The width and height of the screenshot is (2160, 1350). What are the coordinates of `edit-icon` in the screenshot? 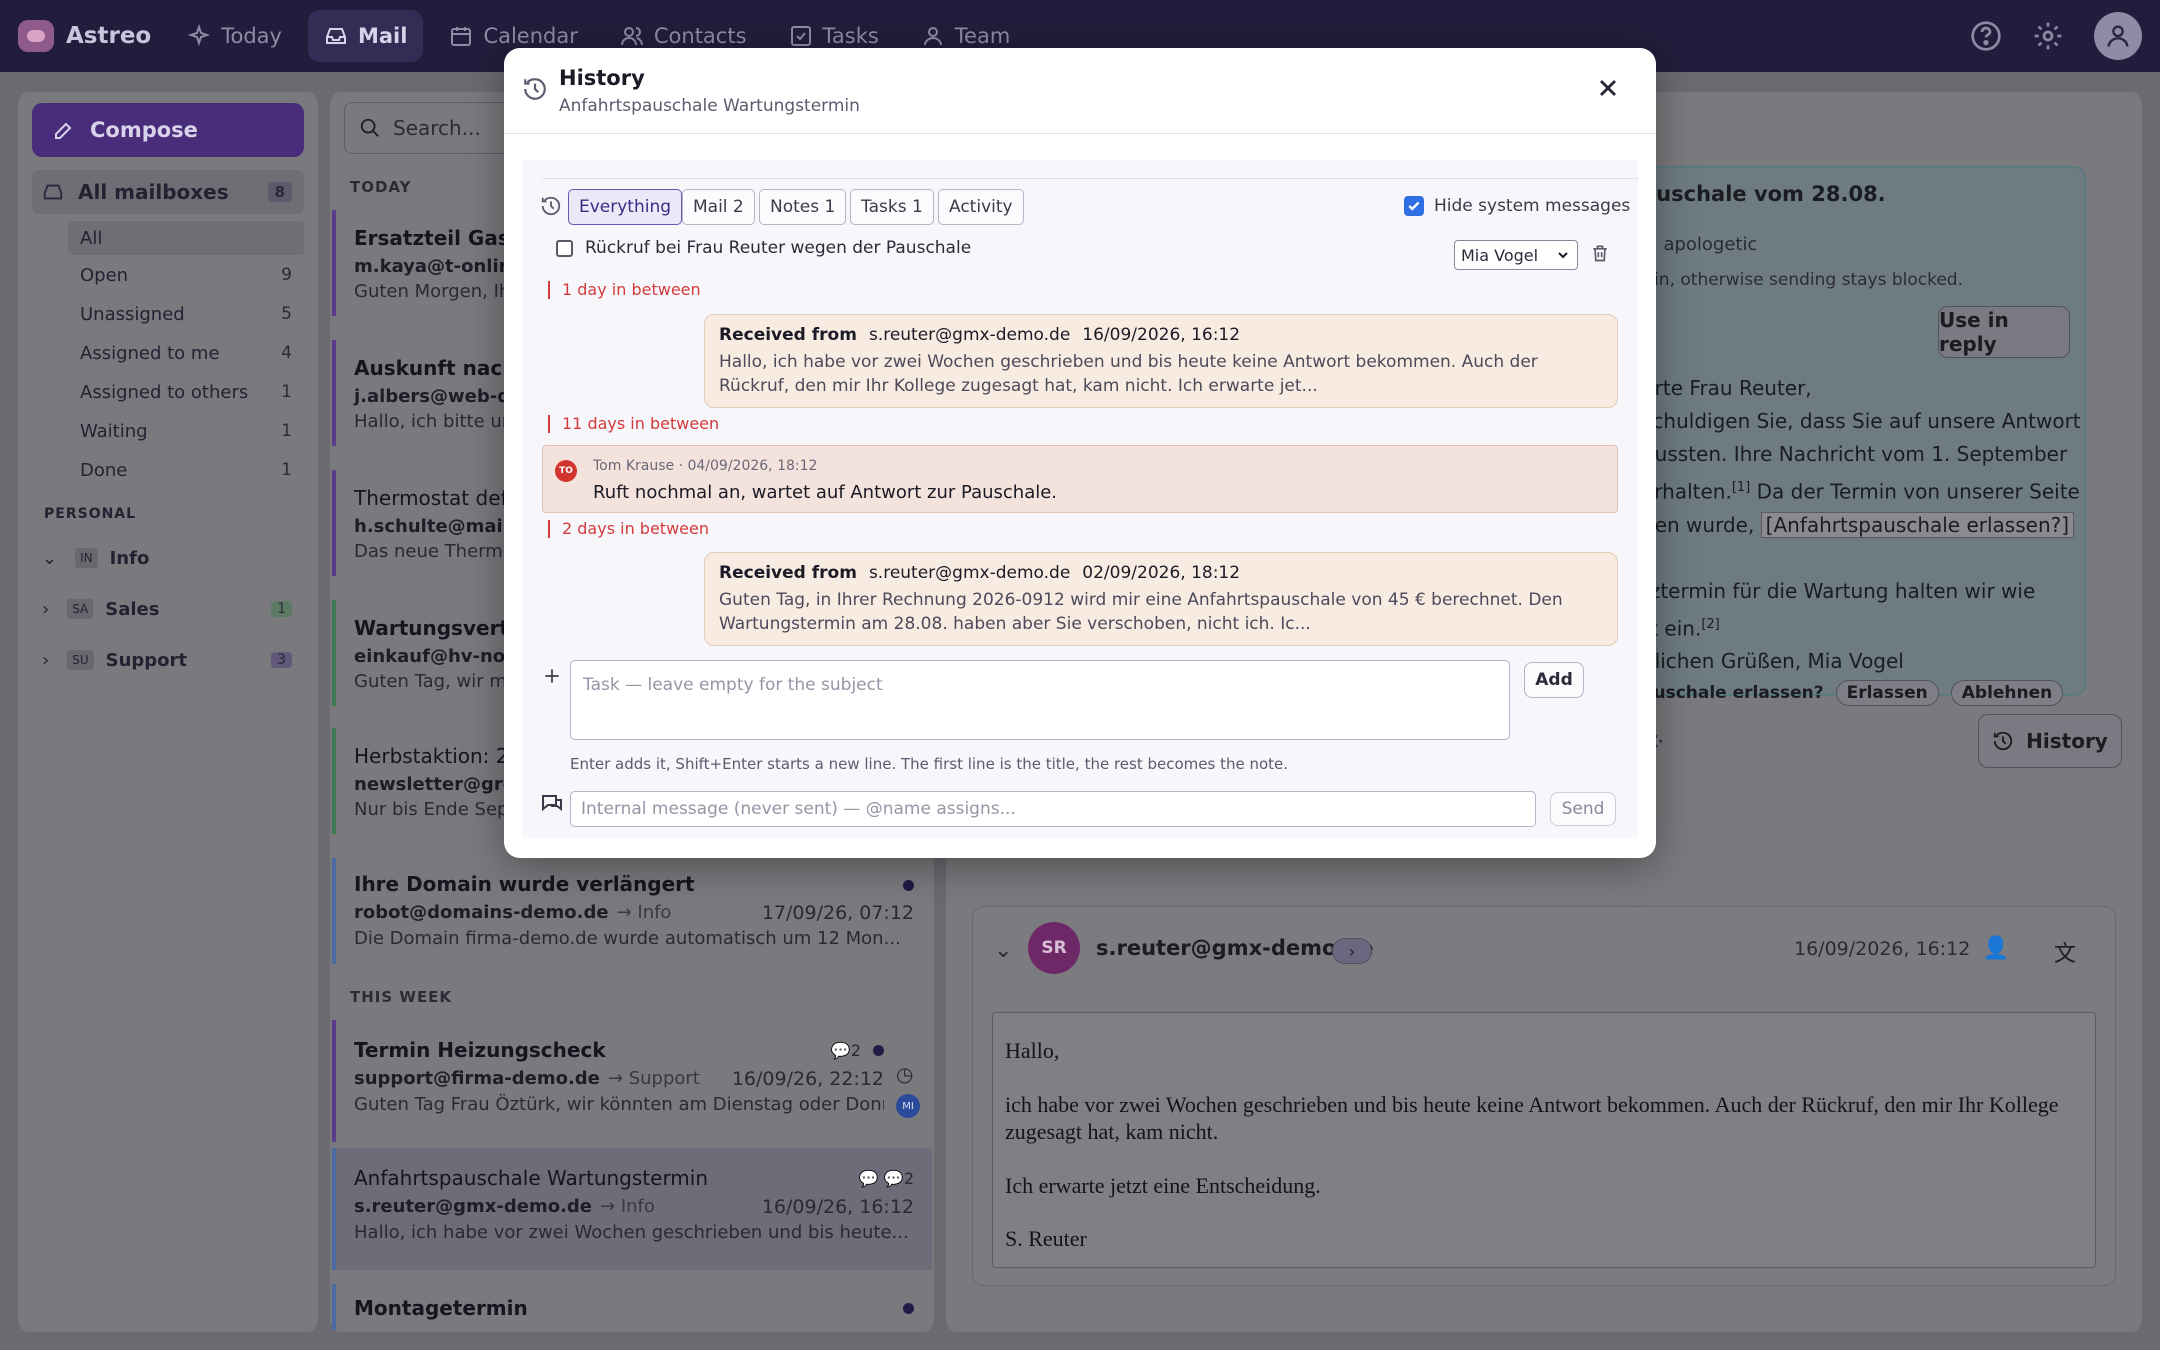 It's located at (63, 130).